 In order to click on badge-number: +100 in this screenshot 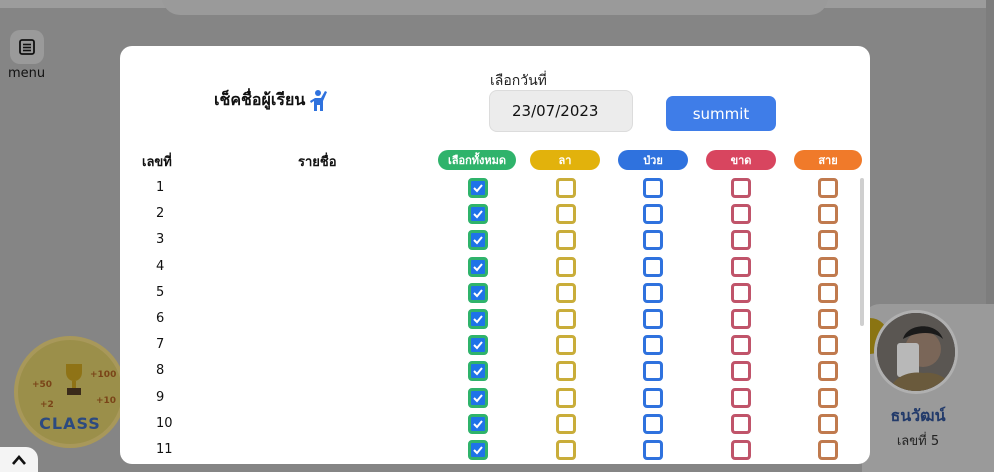, I will do `click(103, 375)`.